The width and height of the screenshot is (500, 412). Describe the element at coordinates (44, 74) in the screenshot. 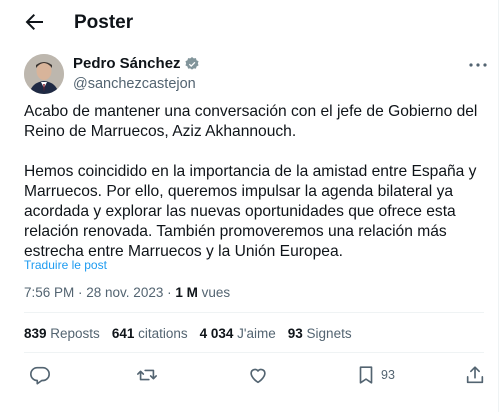

I see `avatar` at that location.